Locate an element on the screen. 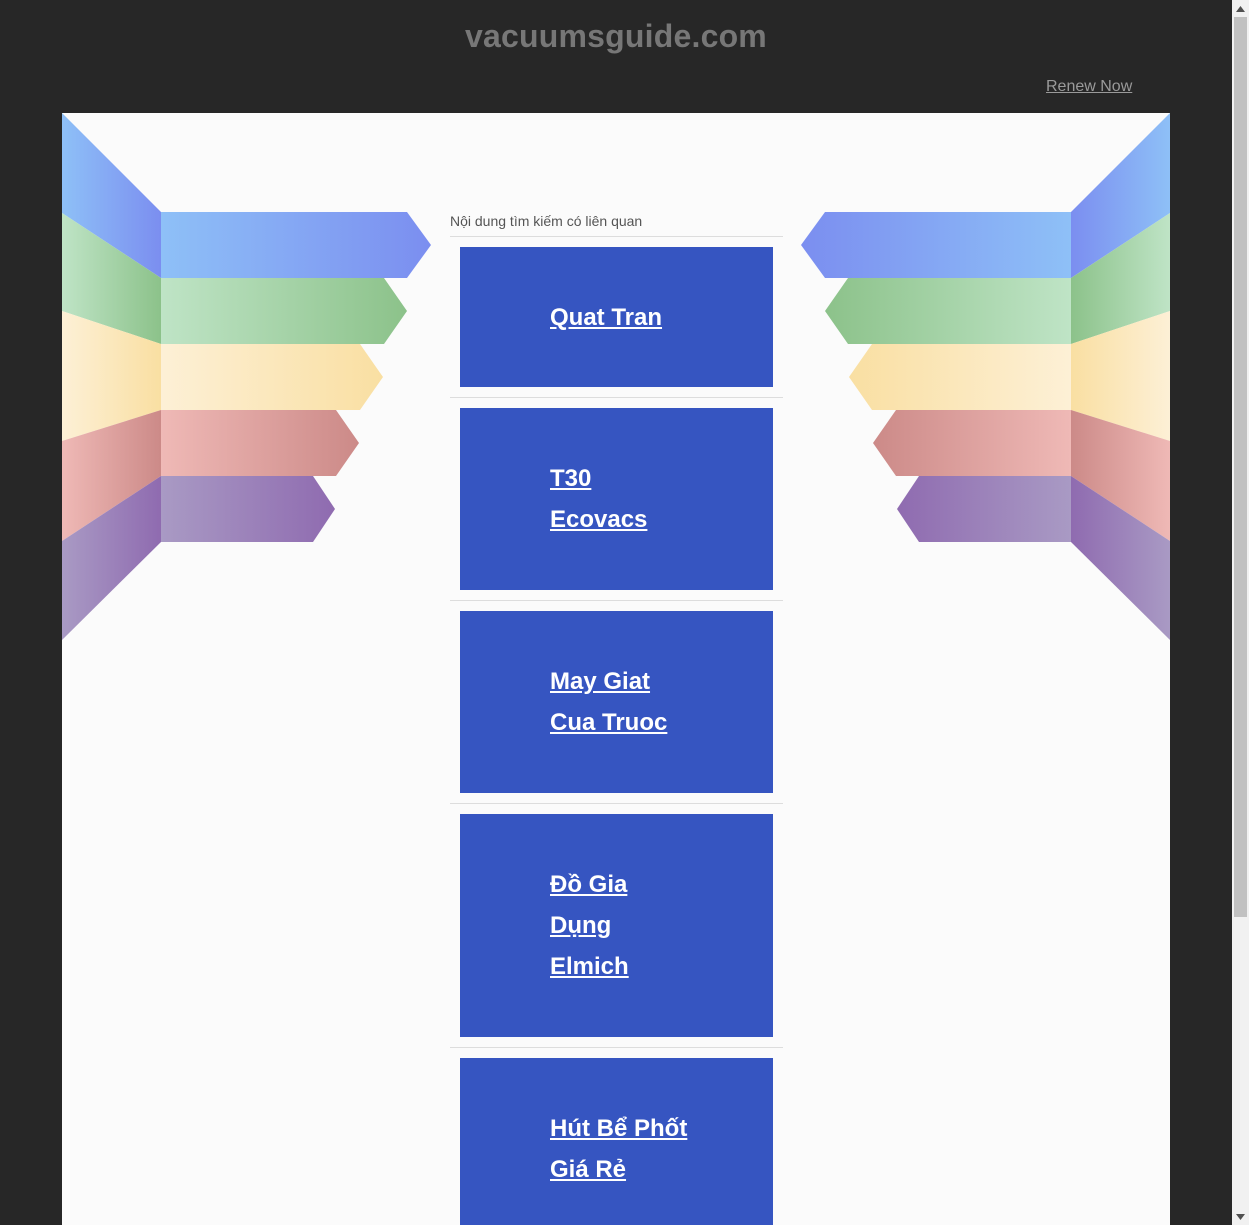 The width and height of the screenshot is (1249, 1225). result-link: Quat Tran is located at coordinates (641, 317).